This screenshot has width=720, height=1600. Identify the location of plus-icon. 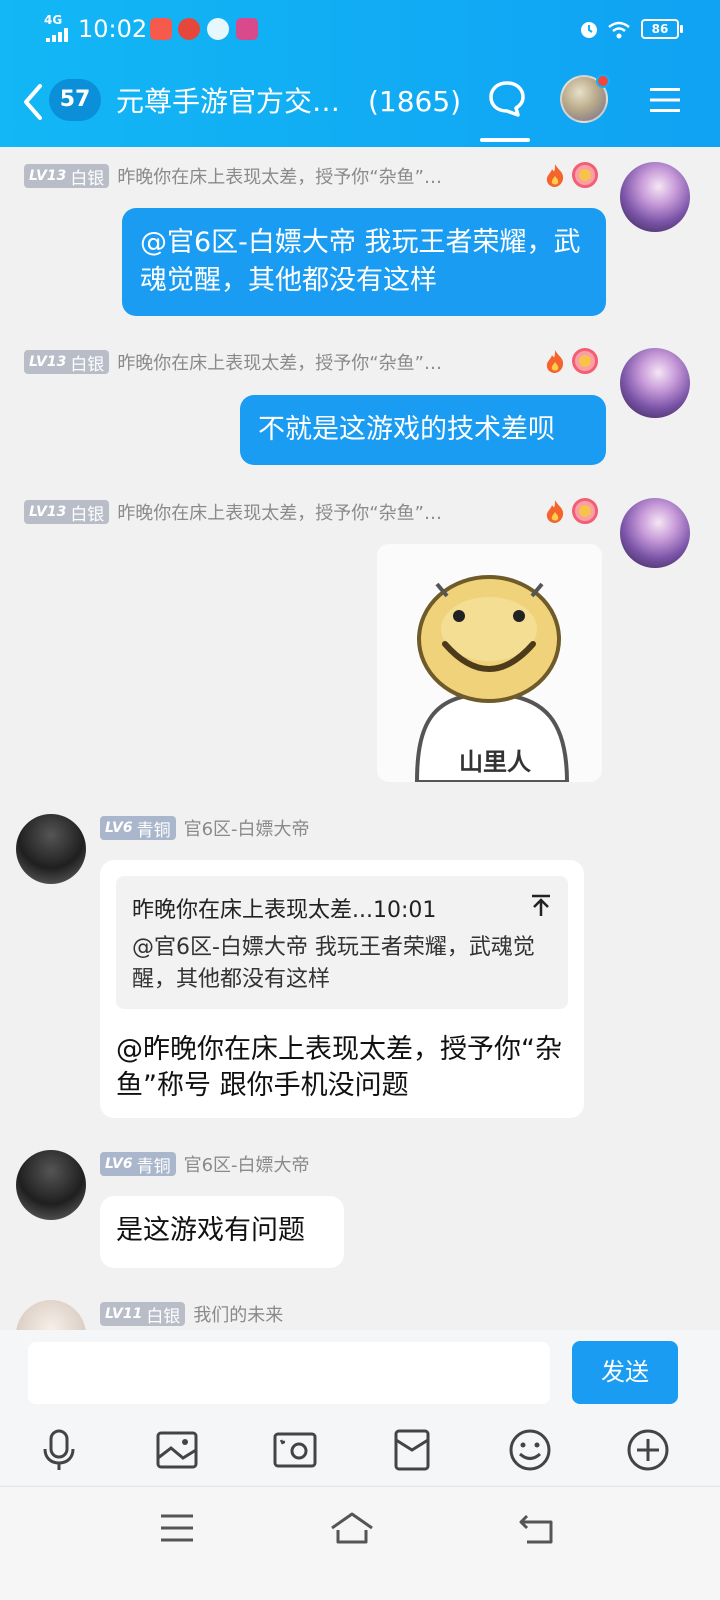
(648, 1450).